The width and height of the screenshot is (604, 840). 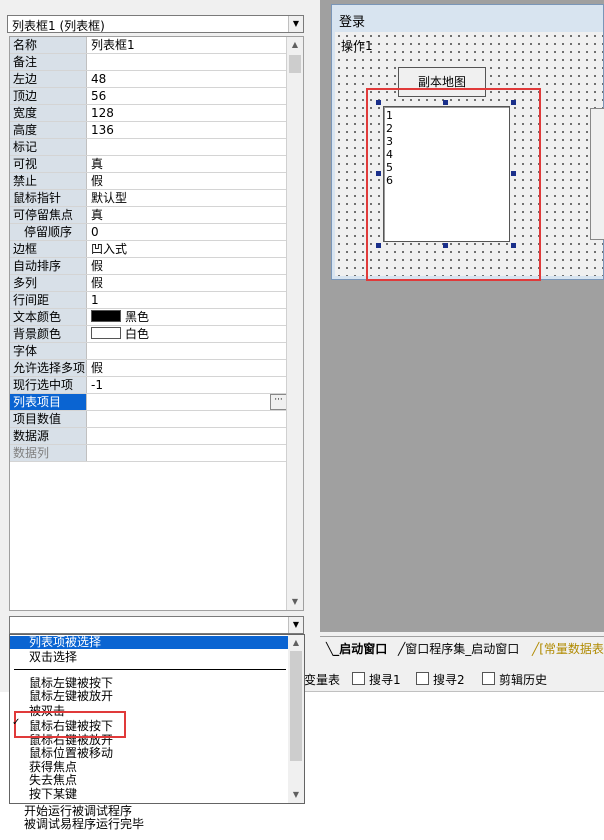 What do you see at coordinates (188, 385) in the screenshot?
I see `property-value: -1` at bounding box center [188, 385].